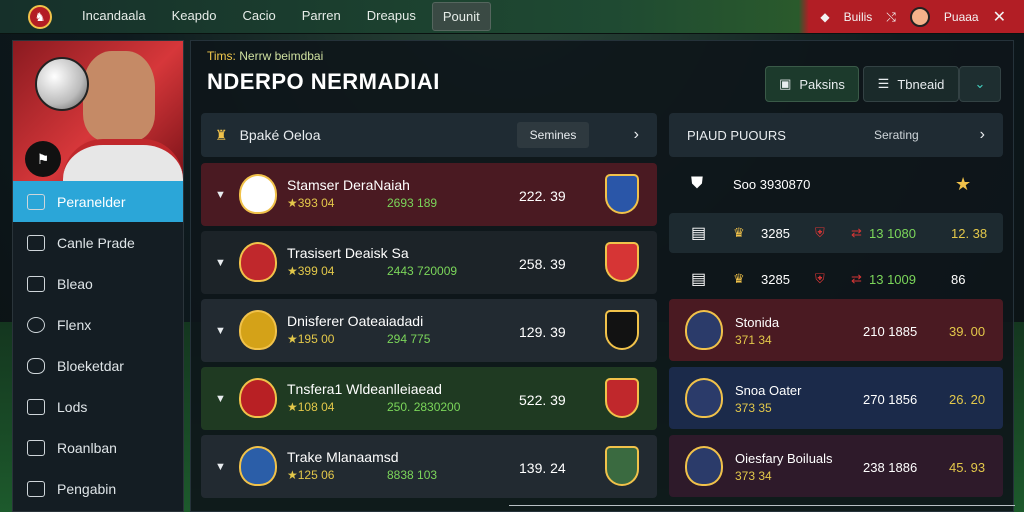 Image resolution: width=1024 pixels, height=512 pixels. Describe the element at coordinates (858, 17) in the screenshot. I see `top-item-1: Builis` at that location.